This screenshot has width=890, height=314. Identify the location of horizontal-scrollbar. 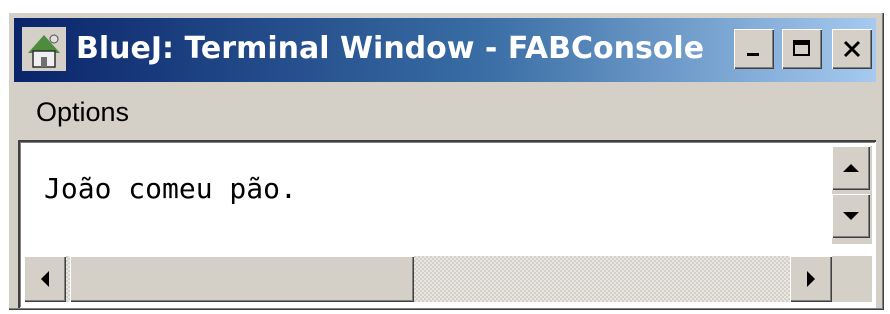
(428, 279).